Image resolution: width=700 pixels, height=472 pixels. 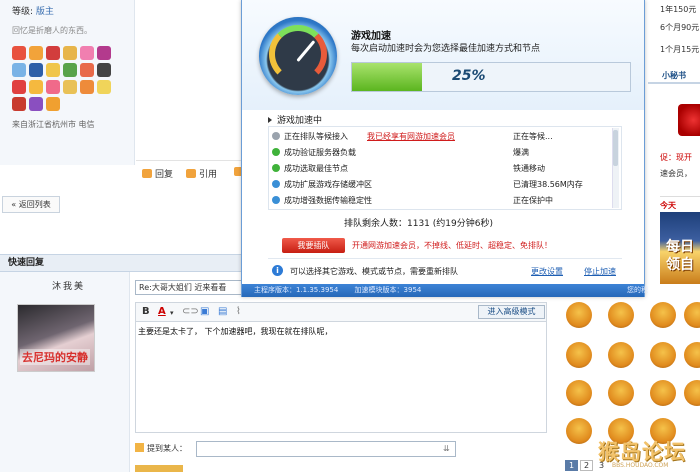 I want to click on dialog-title: 游戏加速, so click(x=371, y=36).